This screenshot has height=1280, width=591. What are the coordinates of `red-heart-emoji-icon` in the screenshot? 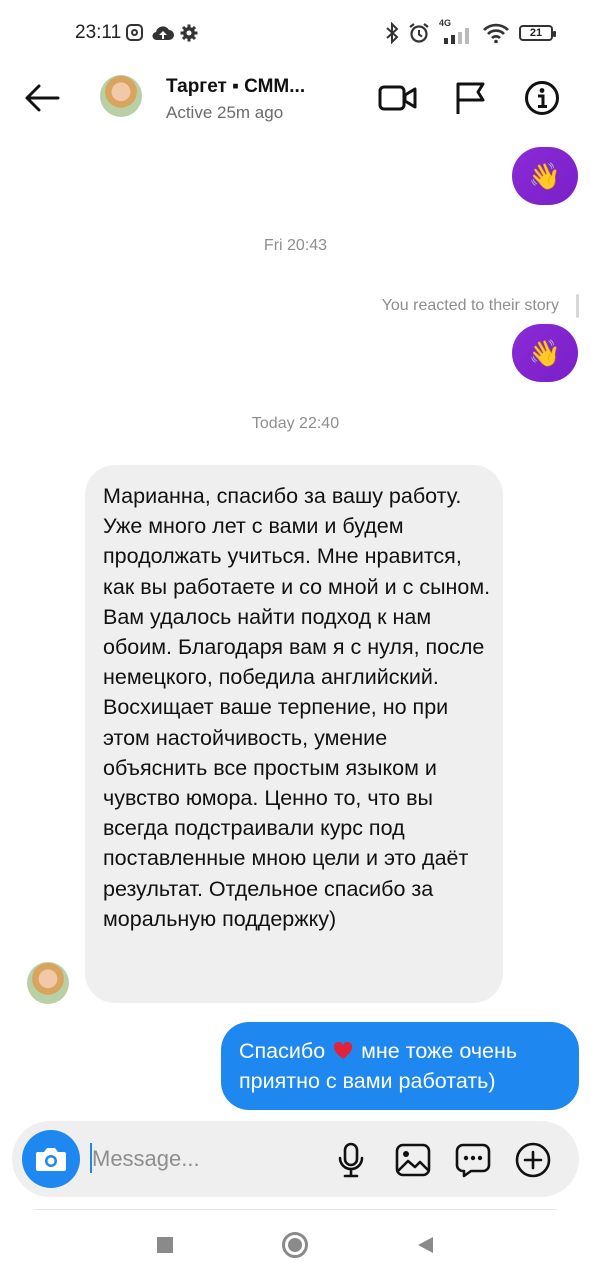 It's located at (343, 1050).